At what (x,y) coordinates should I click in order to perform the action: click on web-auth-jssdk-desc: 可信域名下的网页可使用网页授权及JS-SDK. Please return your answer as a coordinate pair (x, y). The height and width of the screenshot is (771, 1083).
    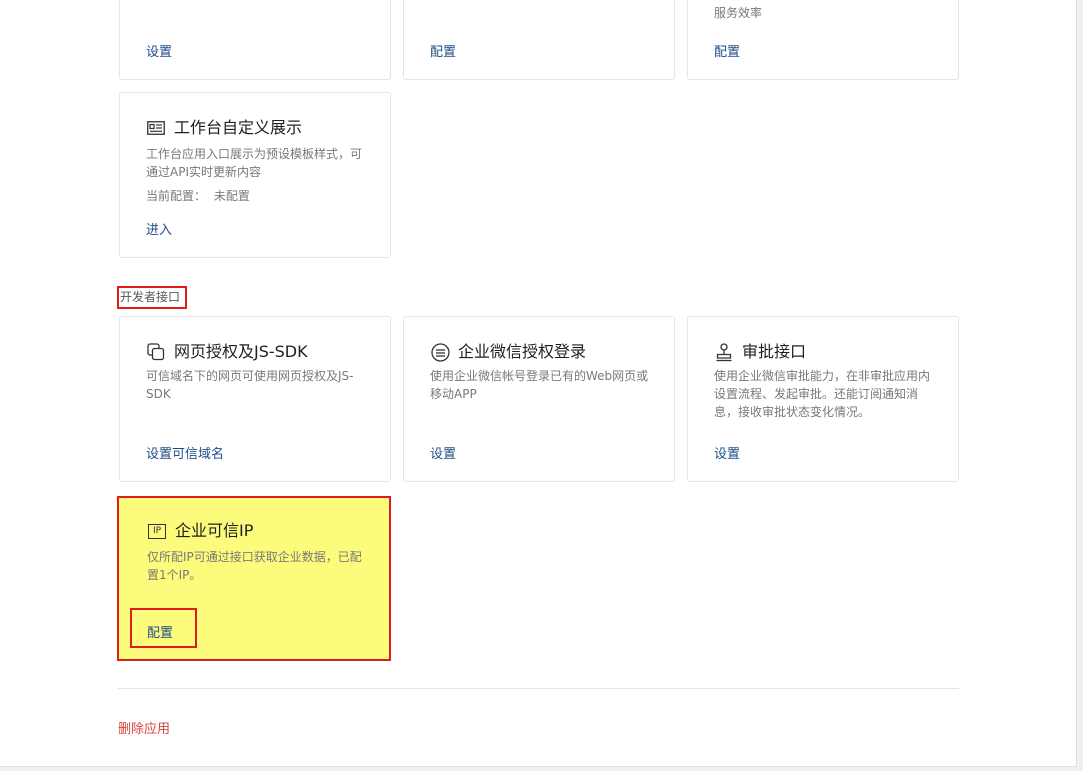
    Looking at the image, I should click on (250, 385).